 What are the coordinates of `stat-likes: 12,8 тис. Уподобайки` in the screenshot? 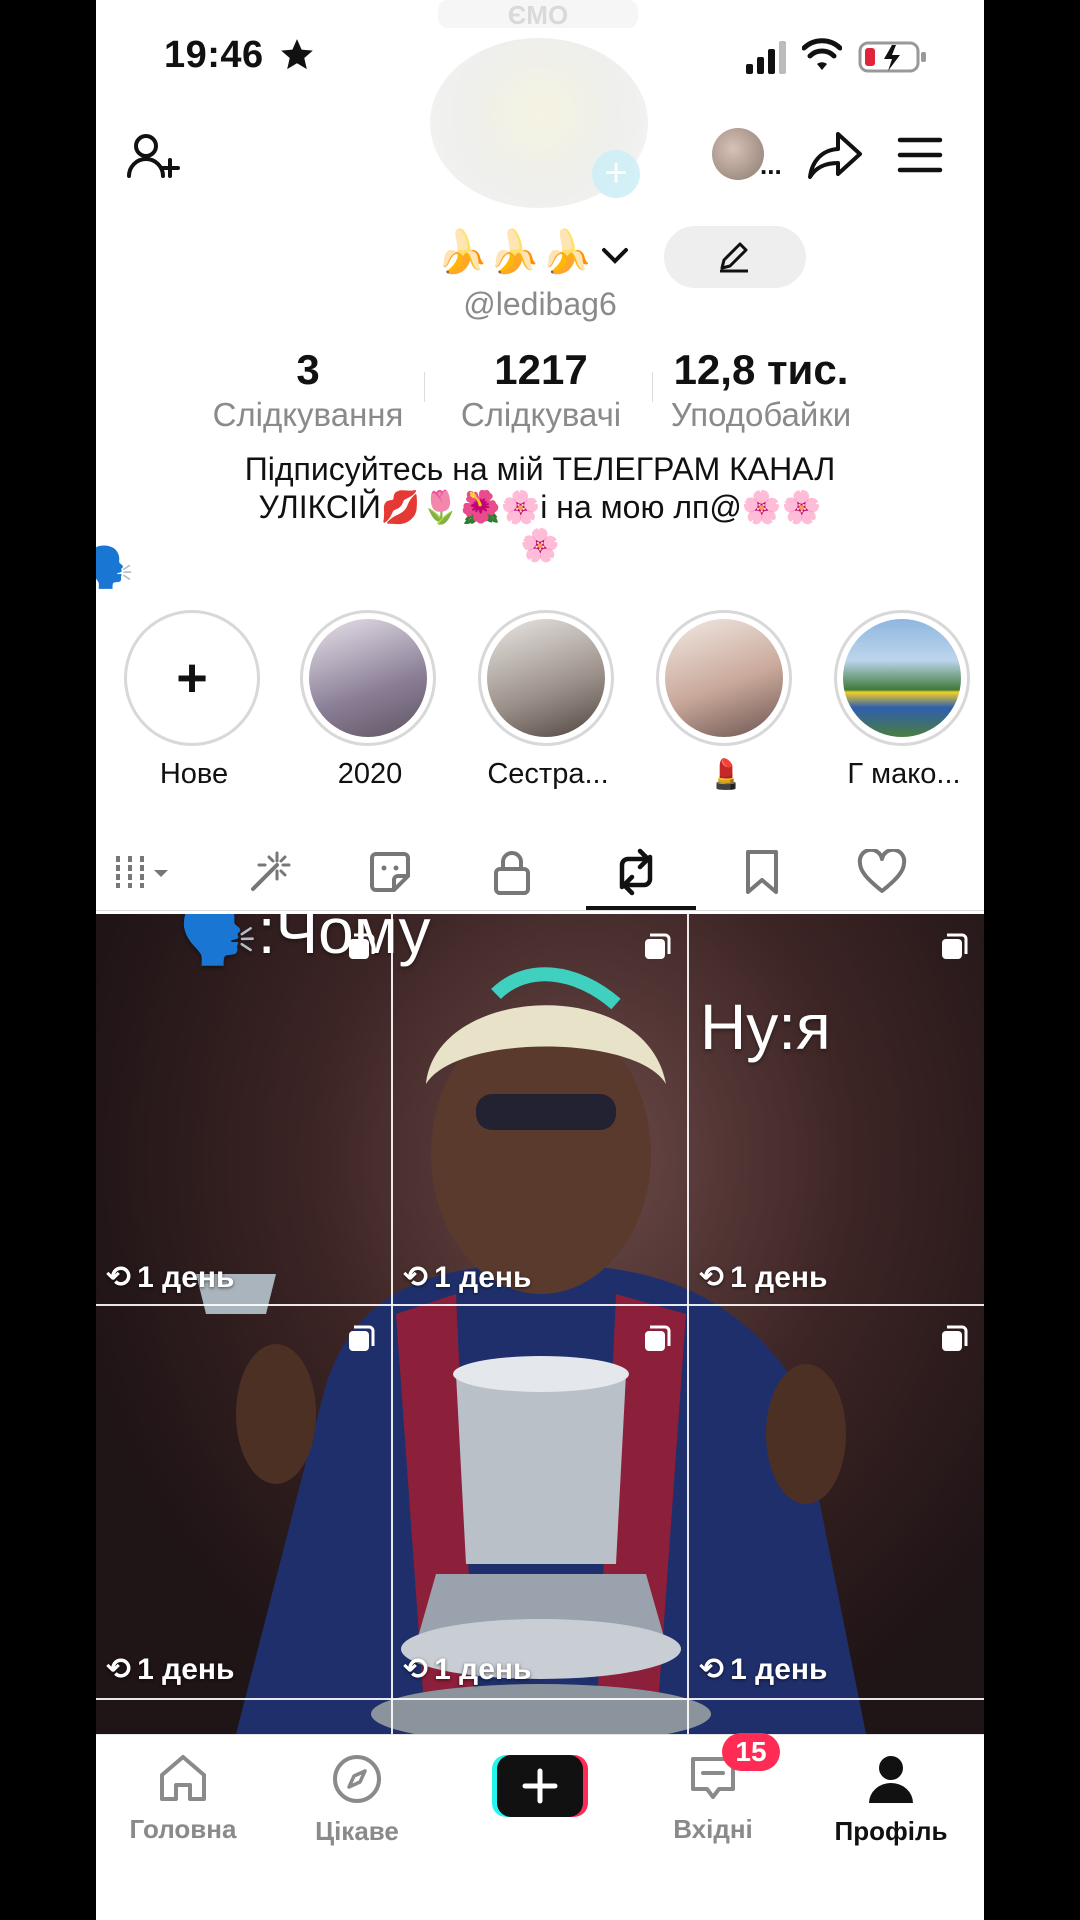 It's located at (761, 390).